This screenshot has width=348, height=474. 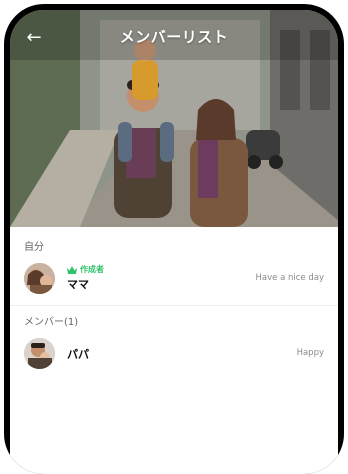 What do you see at coordinates (174, 278) in the screenshot?
I see `member-row-self: 作成者 ママ Have a nice day` at bounding box center [174, 278].